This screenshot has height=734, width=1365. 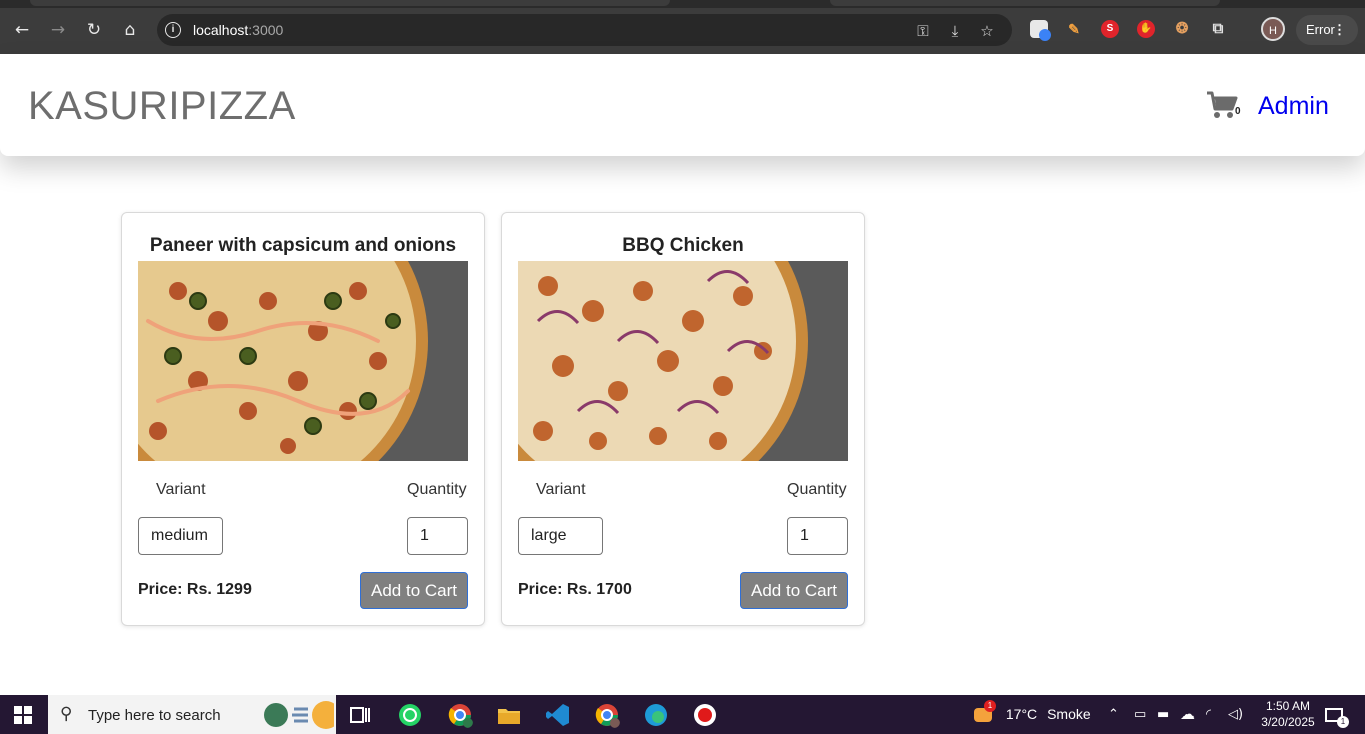 What do you see at coordinates (1110, 29) in the screenshot?
I see `s-extension-icon: S` at bounding box center [1110, 29].